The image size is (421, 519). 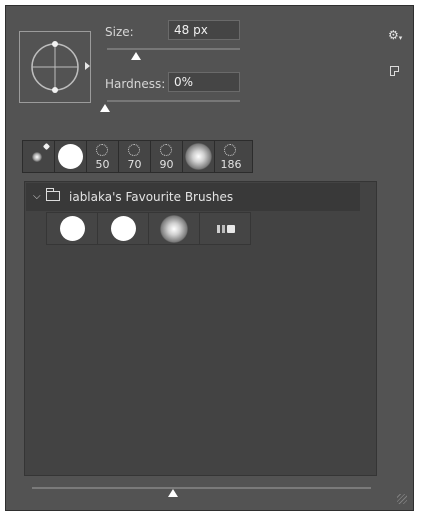 I want to click on brush-group-header: ⌵ iablaka's Favourite Brushes, so click(x=193, y=197).